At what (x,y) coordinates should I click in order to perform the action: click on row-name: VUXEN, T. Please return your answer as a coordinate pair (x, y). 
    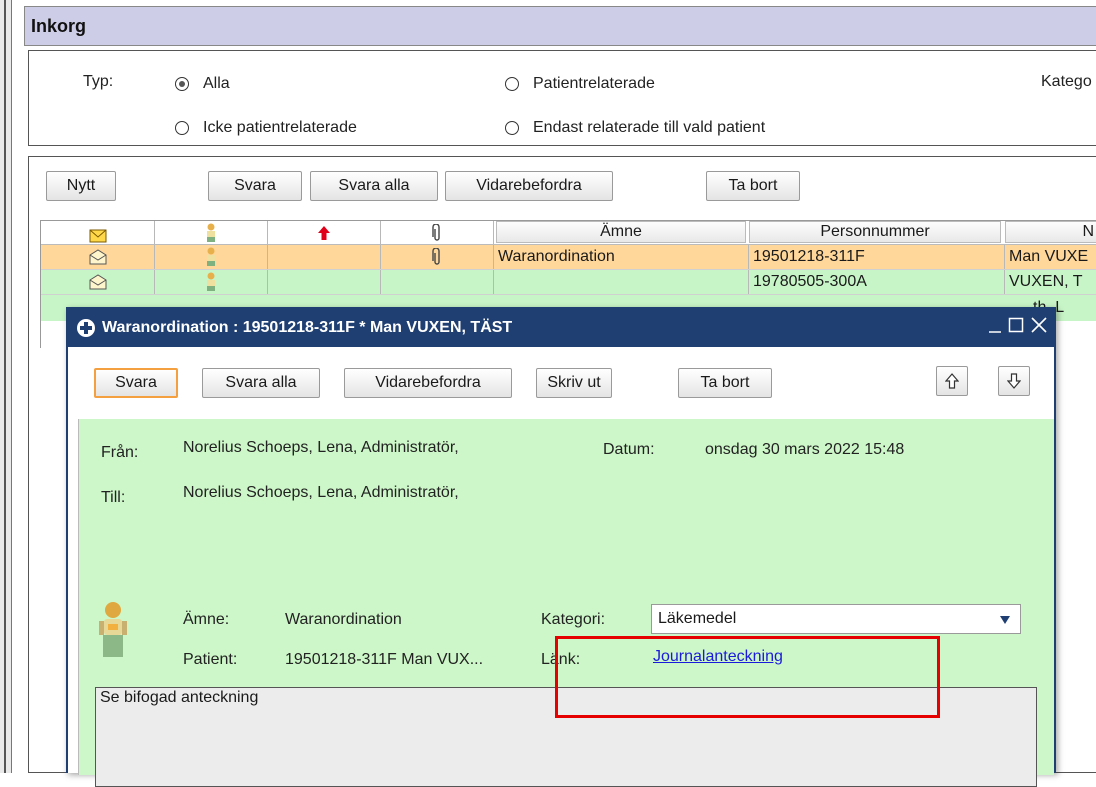
    Looking at the image, I should click on (1046, 281).